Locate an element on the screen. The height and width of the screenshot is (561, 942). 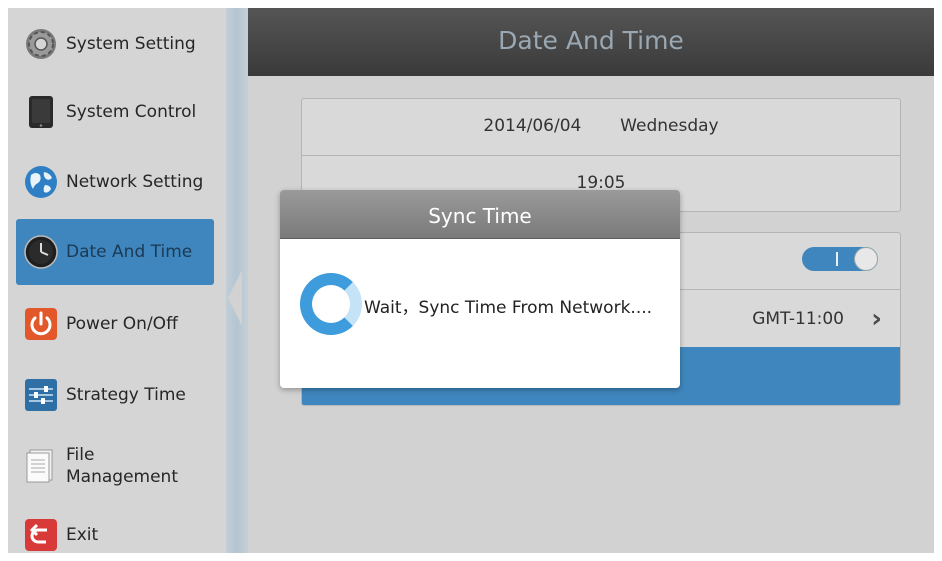
chevron-right-icon: › is located at coordinates (876, 319).